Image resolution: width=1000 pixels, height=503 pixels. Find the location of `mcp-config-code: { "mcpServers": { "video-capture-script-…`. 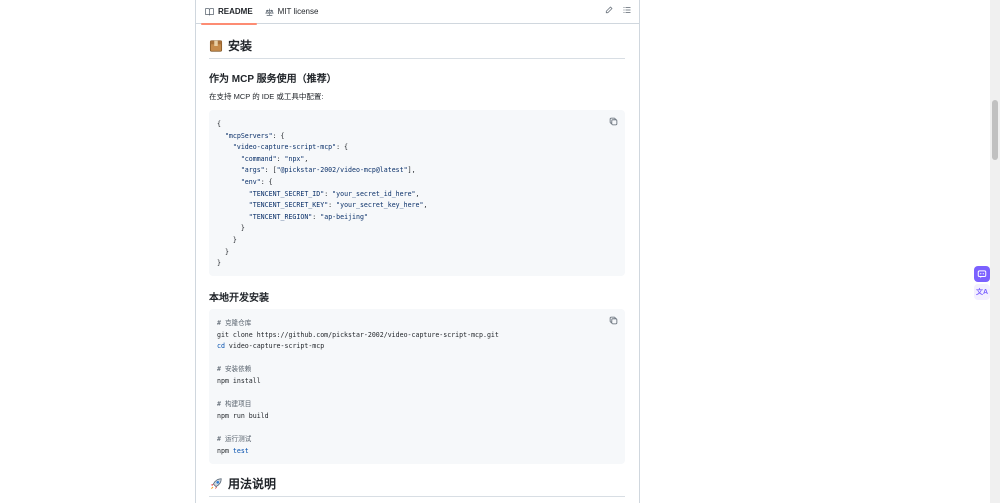

mcp-config-code: { "mcpServers": { "video-capture-script-… is located at coordinates (417, 193).